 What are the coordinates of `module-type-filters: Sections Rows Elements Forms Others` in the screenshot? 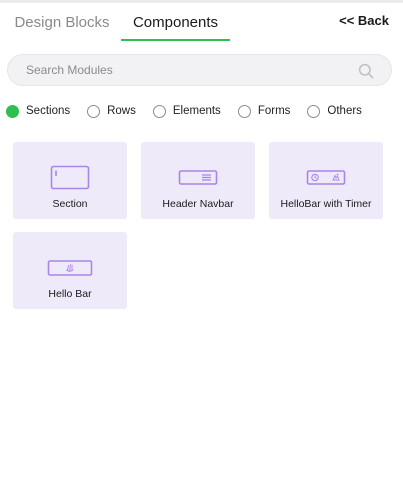 It's located at (192, 111).